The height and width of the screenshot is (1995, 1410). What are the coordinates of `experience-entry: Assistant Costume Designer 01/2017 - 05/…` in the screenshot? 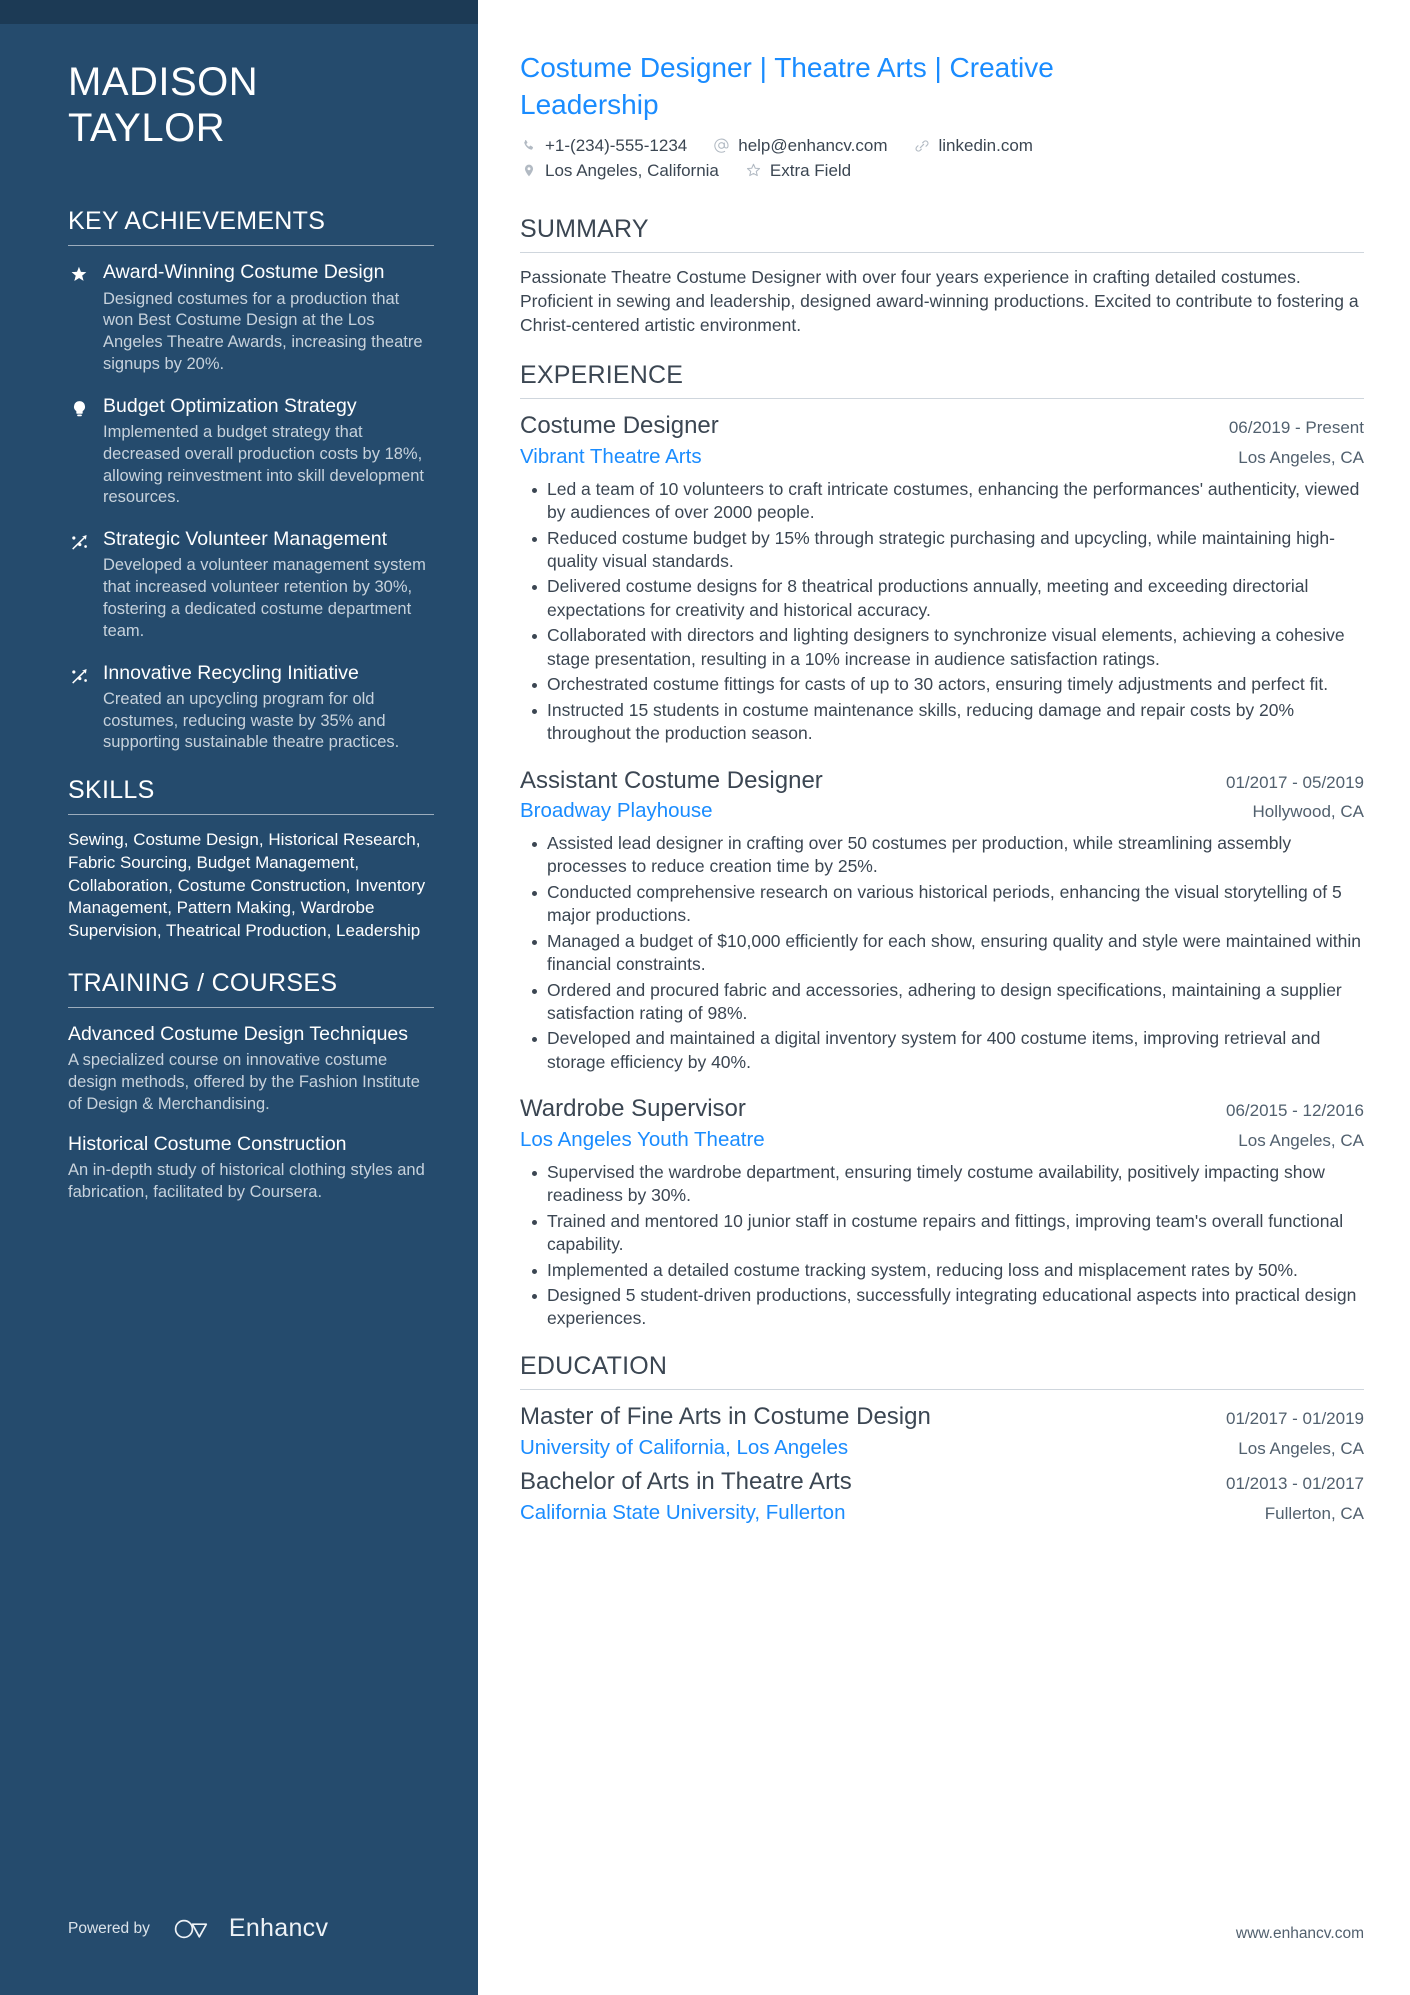 It's located at (942, 921).